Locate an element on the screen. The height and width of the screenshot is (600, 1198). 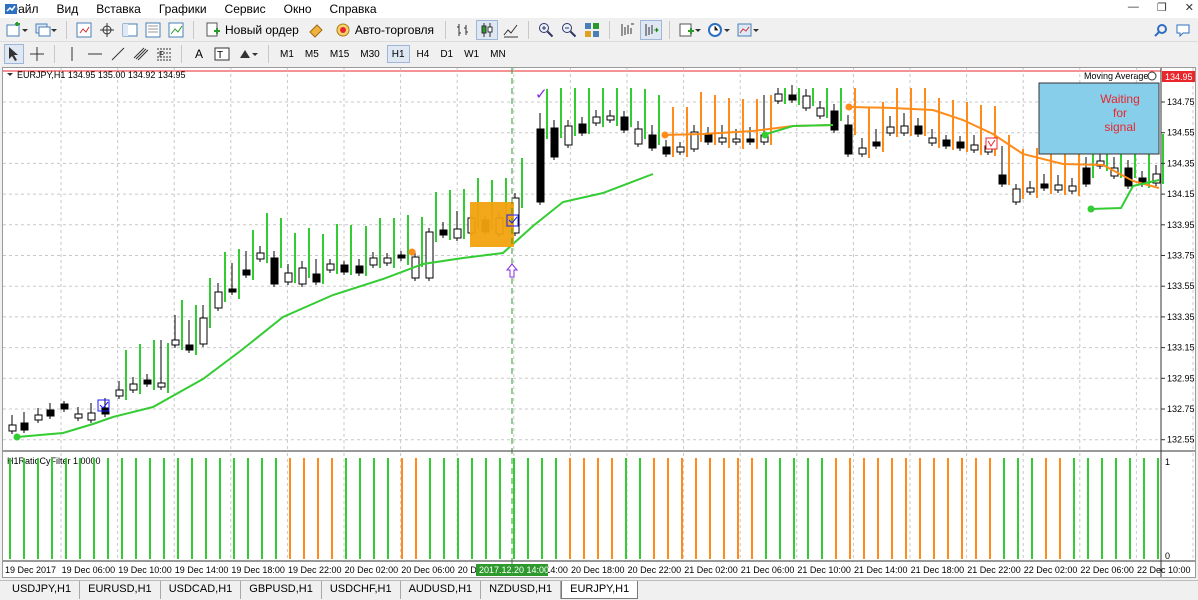
new-order-button: Новый ордер is located at coordinates (252, 30).